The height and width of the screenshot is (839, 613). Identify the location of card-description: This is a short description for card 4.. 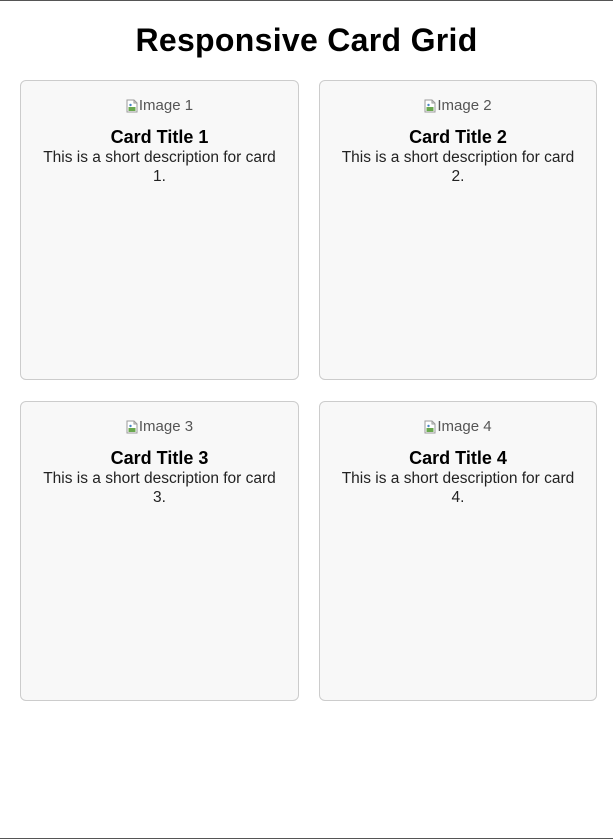
(458, 488).